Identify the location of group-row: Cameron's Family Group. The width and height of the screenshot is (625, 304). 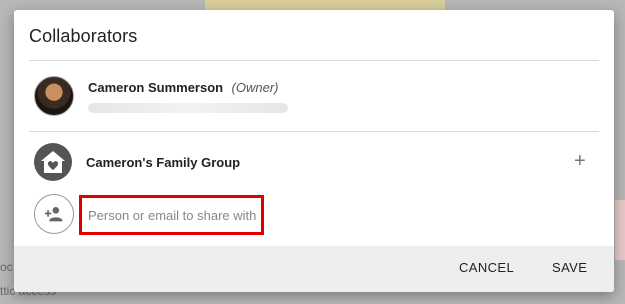
(137, 162).